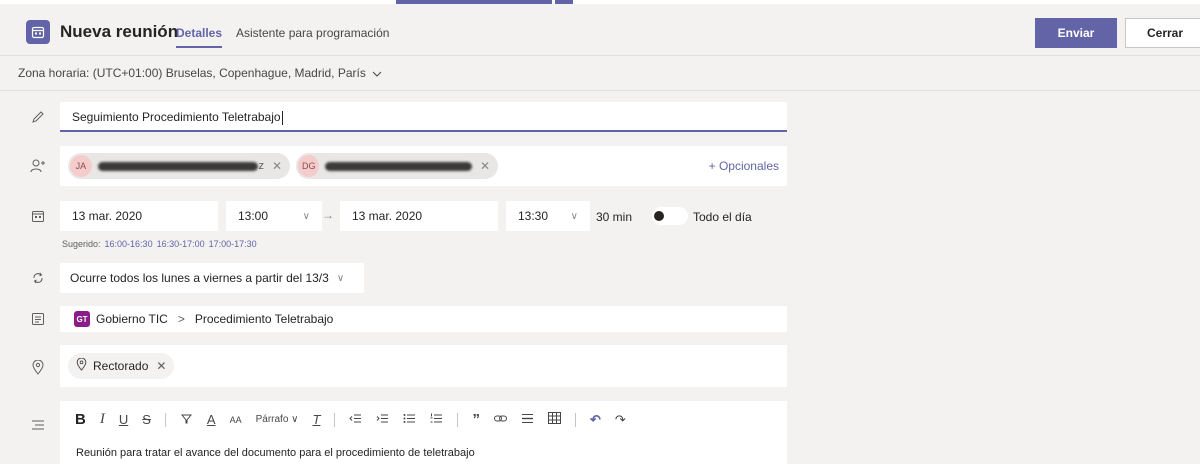 This screenshot has height=464, width=1200. I want to click on avatar: DG, so click(309, 166).